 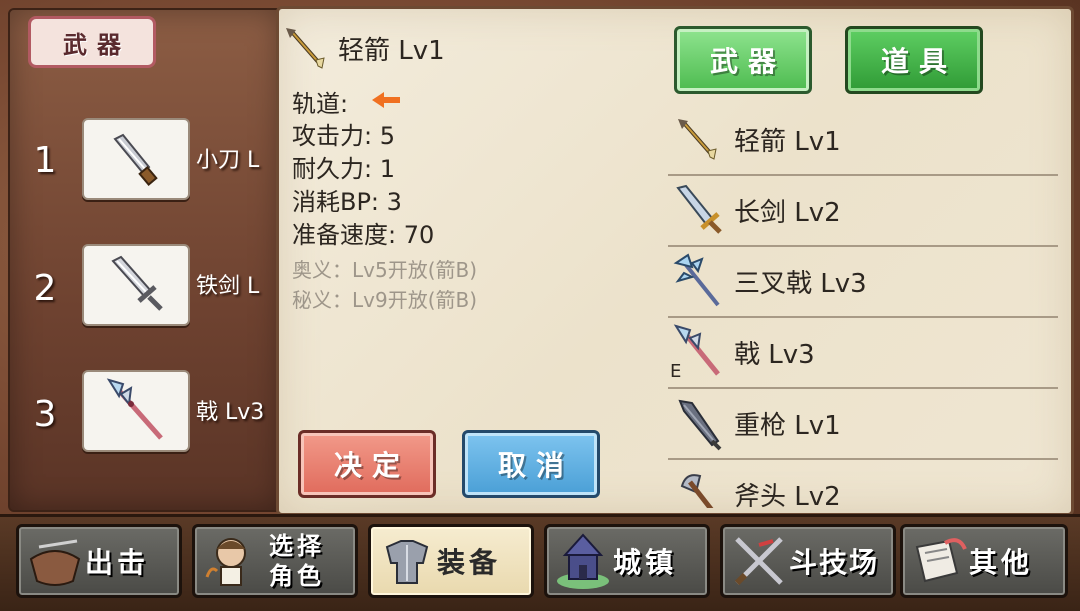 What do you see at coordinates (385, 300) in the screenshot?
I see `secret-skill-2: 秘义：Lv9开放(箭B)` at bounding box center [385, 300].